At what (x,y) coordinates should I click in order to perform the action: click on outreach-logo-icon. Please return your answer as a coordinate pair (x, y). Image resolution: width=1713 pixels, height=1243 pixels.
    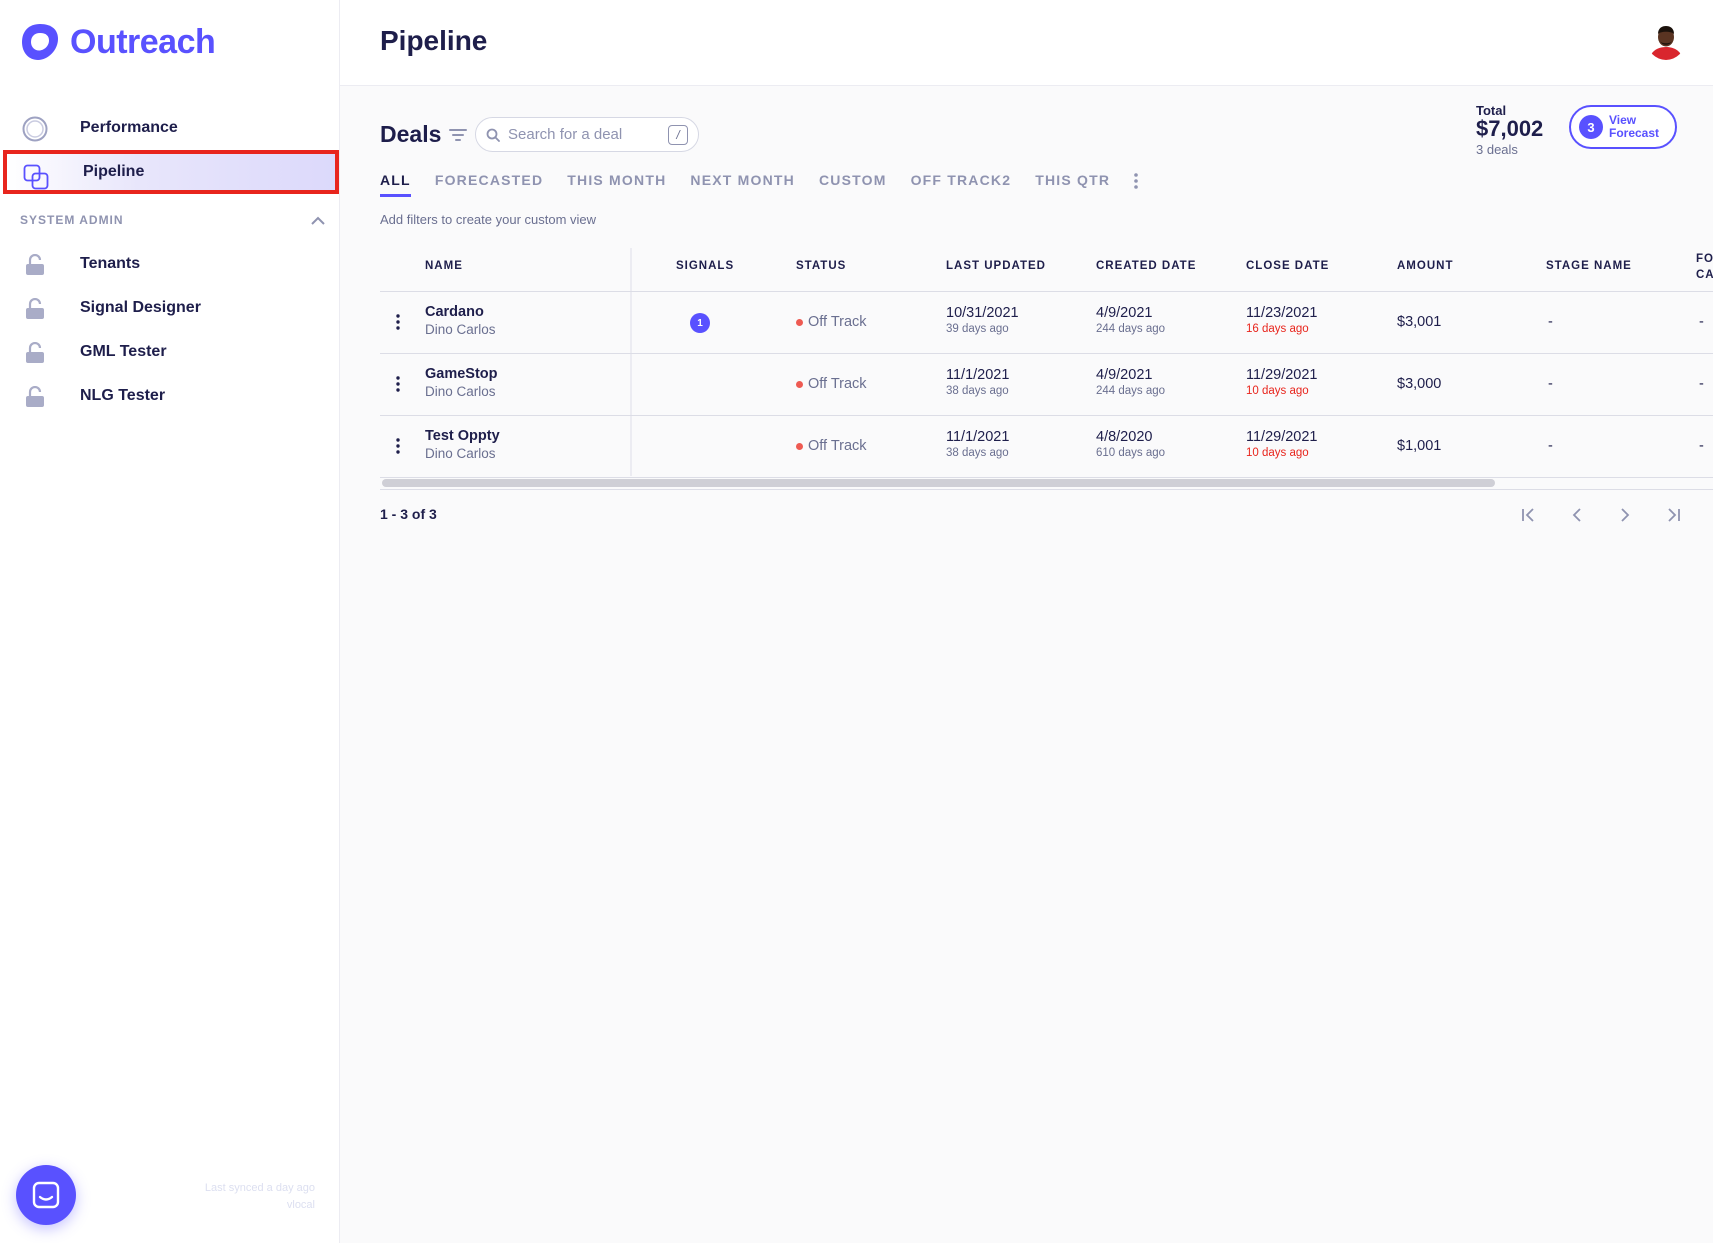
    Looking at the image, I should click on (40, 42).